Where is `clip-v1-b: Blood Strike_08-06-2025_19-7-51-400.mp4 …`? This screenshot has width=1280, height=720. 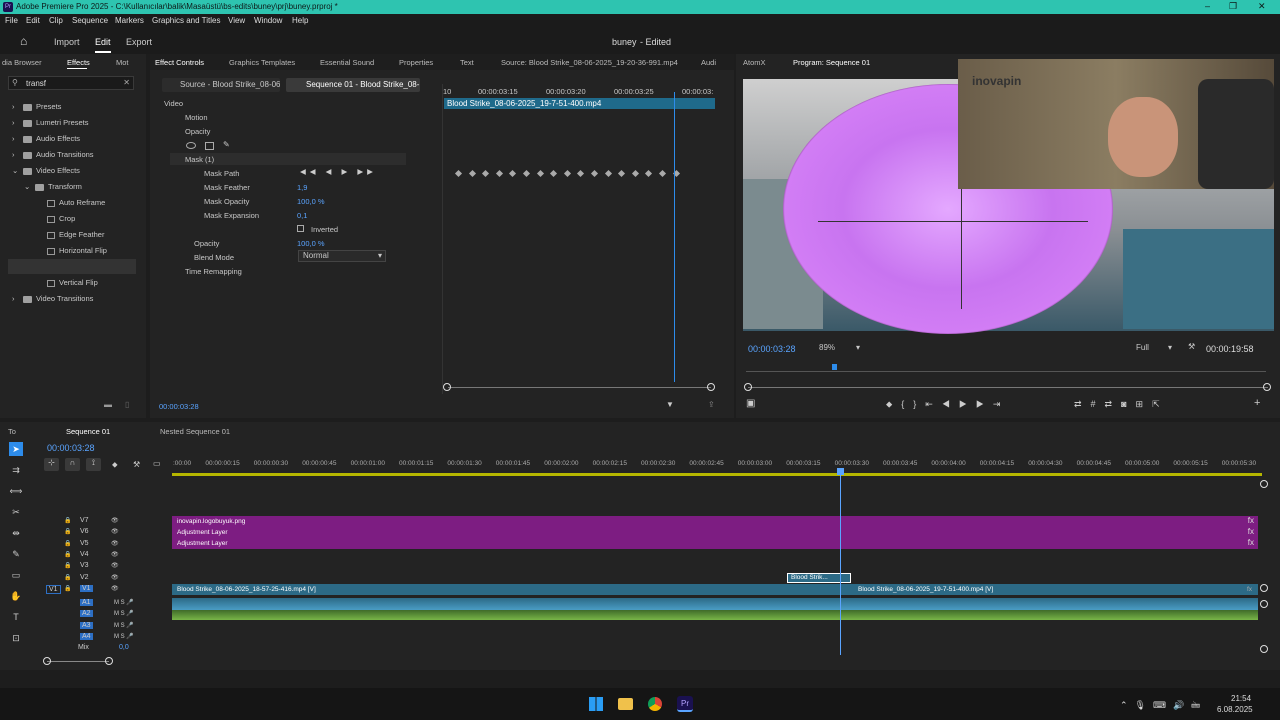 clip-v1-b: Blood Strike_08-06-2025_19-7-51-400.mp4 … is located at coordinates (1050, 589).